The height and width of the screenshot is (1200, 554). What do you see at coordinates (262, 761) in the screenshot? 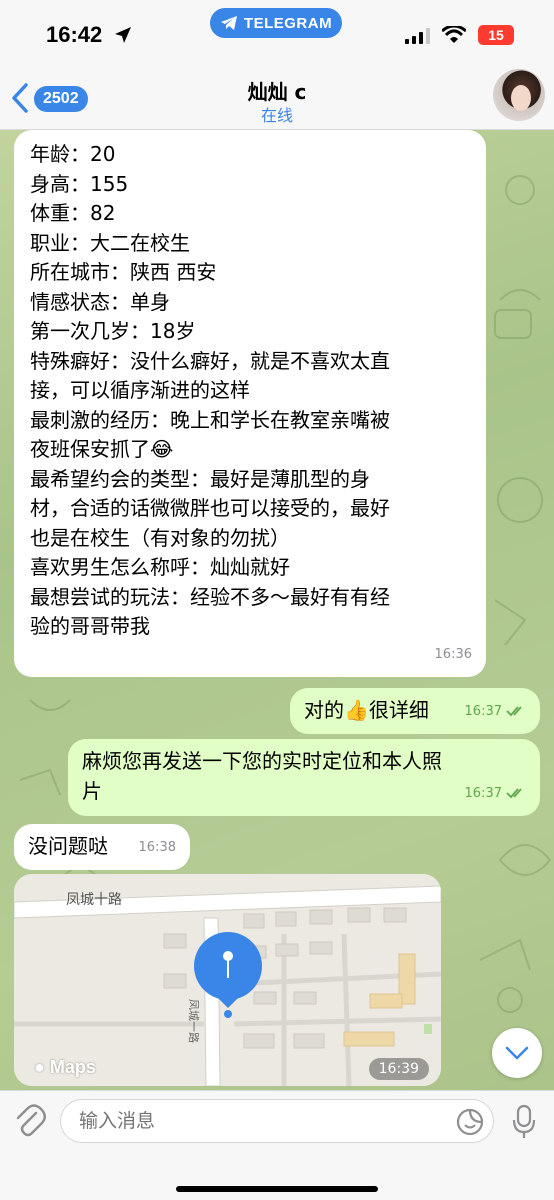
I see `message-line: 麻烦您再发送一下您的实时定位和本人照` at bounding box center [262, 761].